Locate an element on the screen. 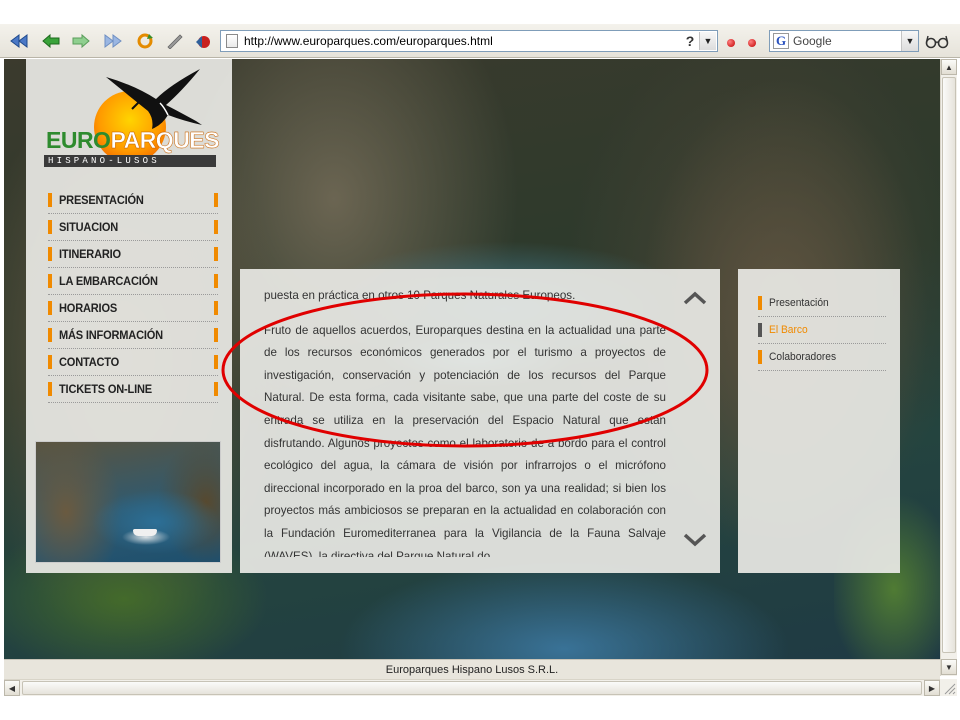 The height and width of the screenshot is (720, 960). google-icon: G is located at coordinates (781, 41).